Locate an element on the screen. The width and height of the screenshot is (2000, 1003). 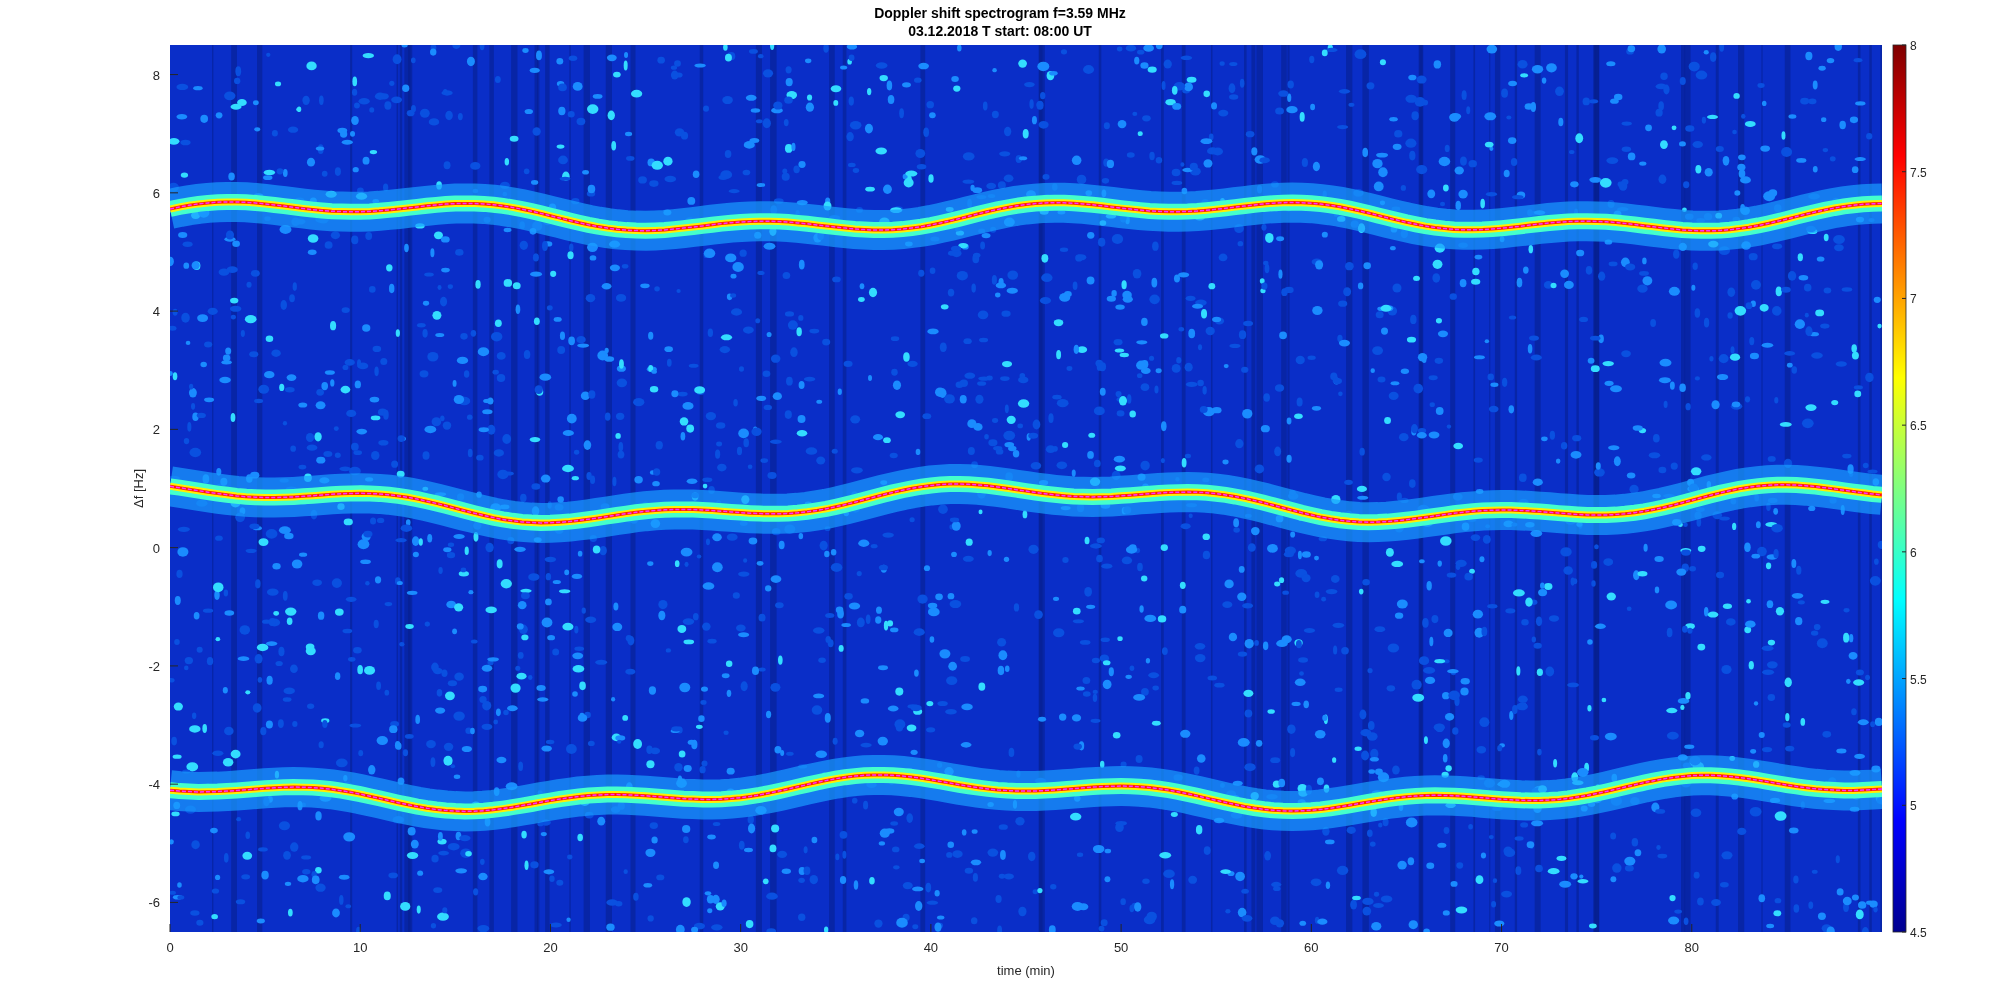
tick-label: 7.5 is located at coordinates (1918, 172).